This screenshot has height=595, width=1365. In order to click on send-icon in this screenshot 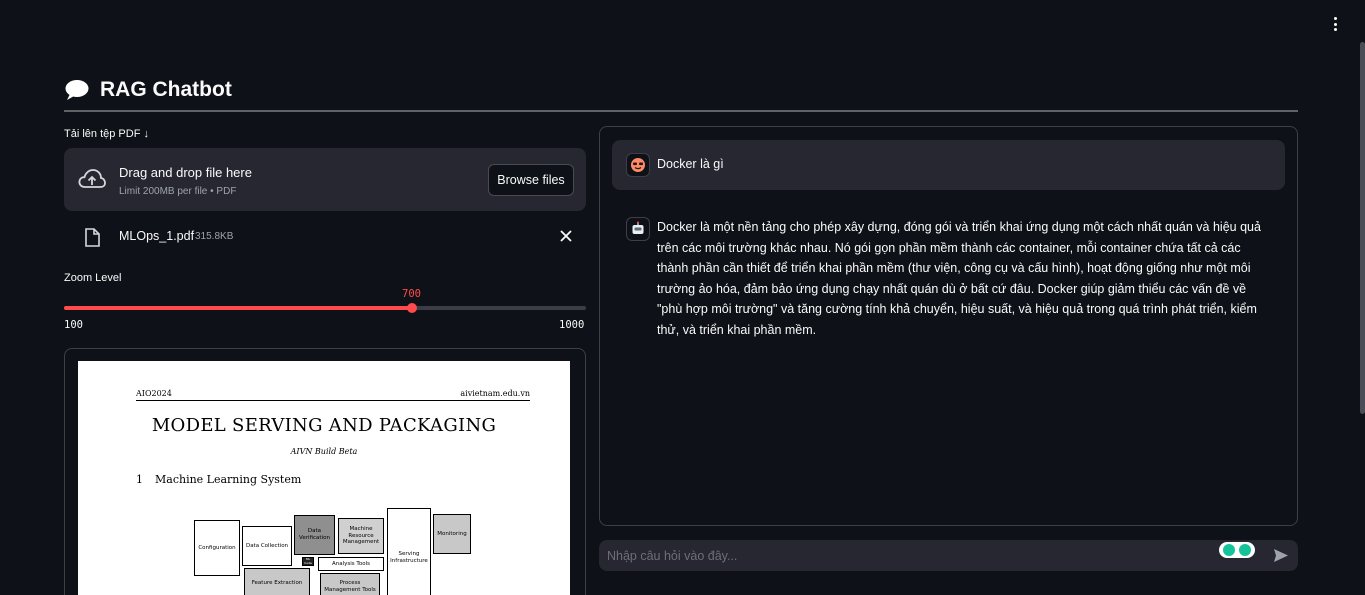, I will do `click(1281, 555)`.